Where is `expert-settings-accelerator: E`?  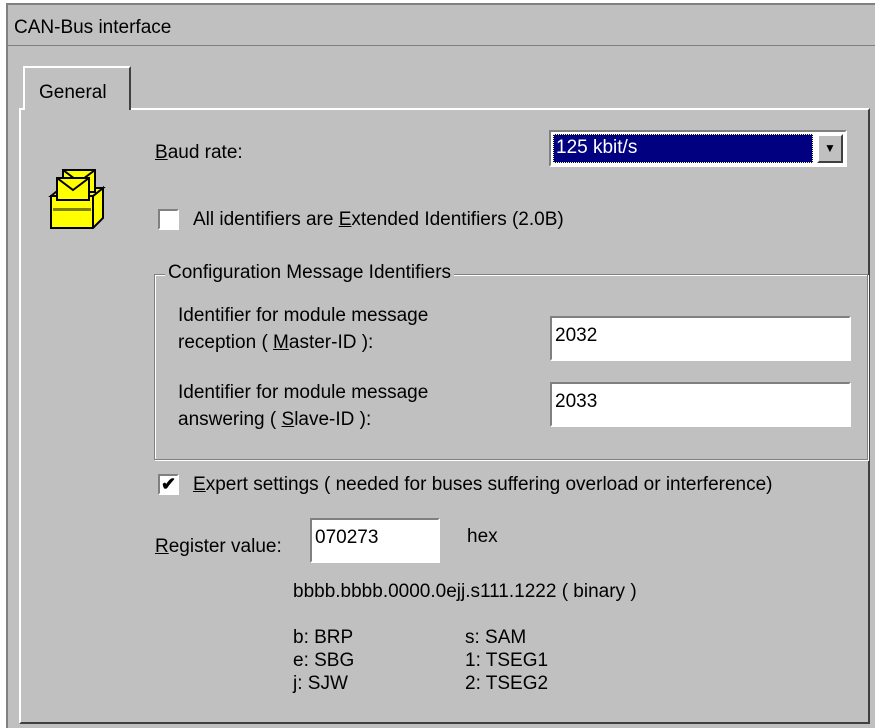 expert-settings-accelerator: E is located at coordinates (199, 484).